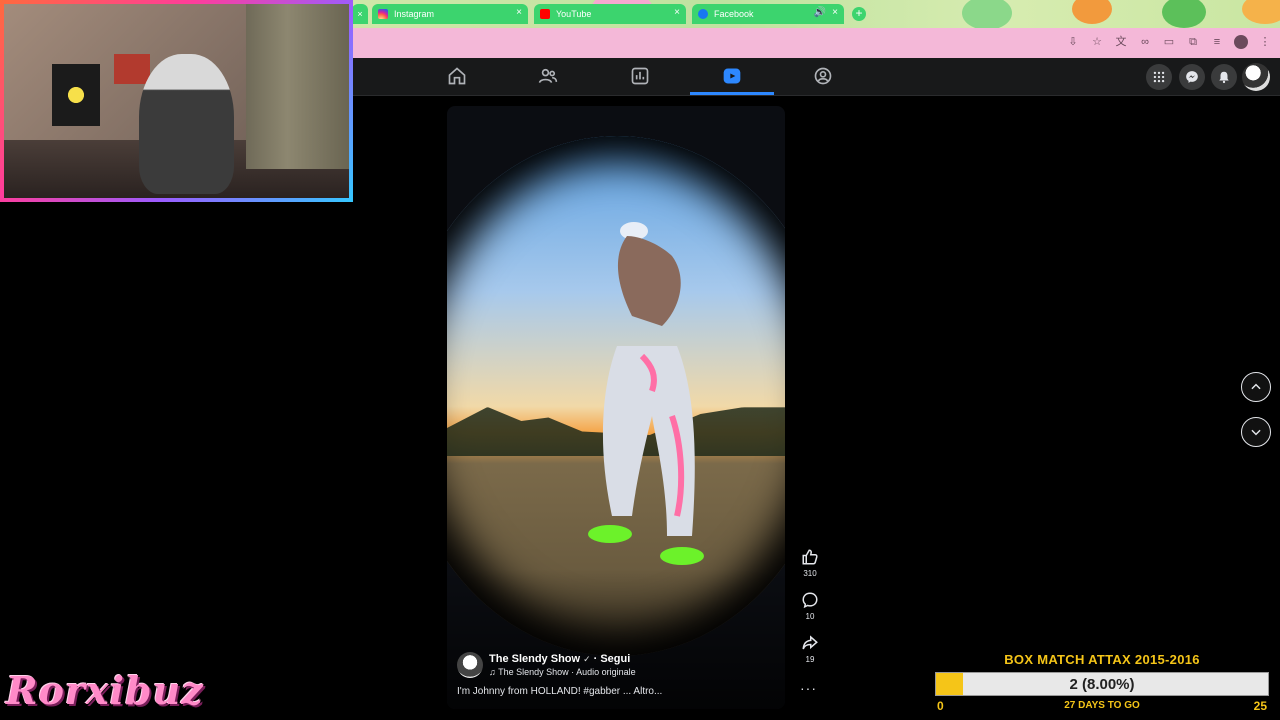 The image size is (1280, 720). What do you see at coordinates (732, 93) in the screenshot?
I see `active-tab-indicator` at bounding box center [732, 93].